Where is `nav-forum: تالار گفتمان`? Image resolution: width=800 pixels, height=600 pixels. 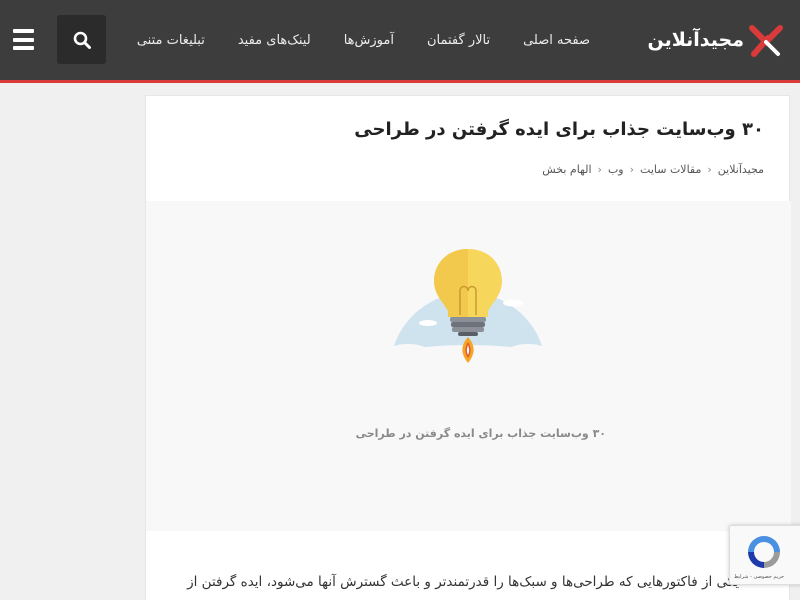 nav-forum: تالار گفتمان is located at coordinates (458, 40).